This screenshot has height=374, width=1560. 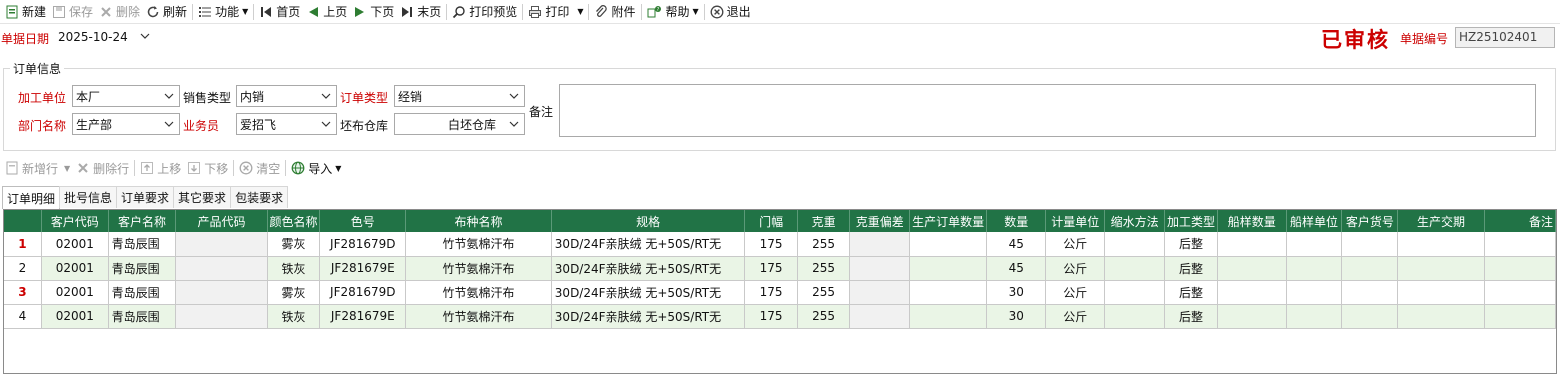 I want to click on sales-type-select: 内销, so click(x=286, y=96).